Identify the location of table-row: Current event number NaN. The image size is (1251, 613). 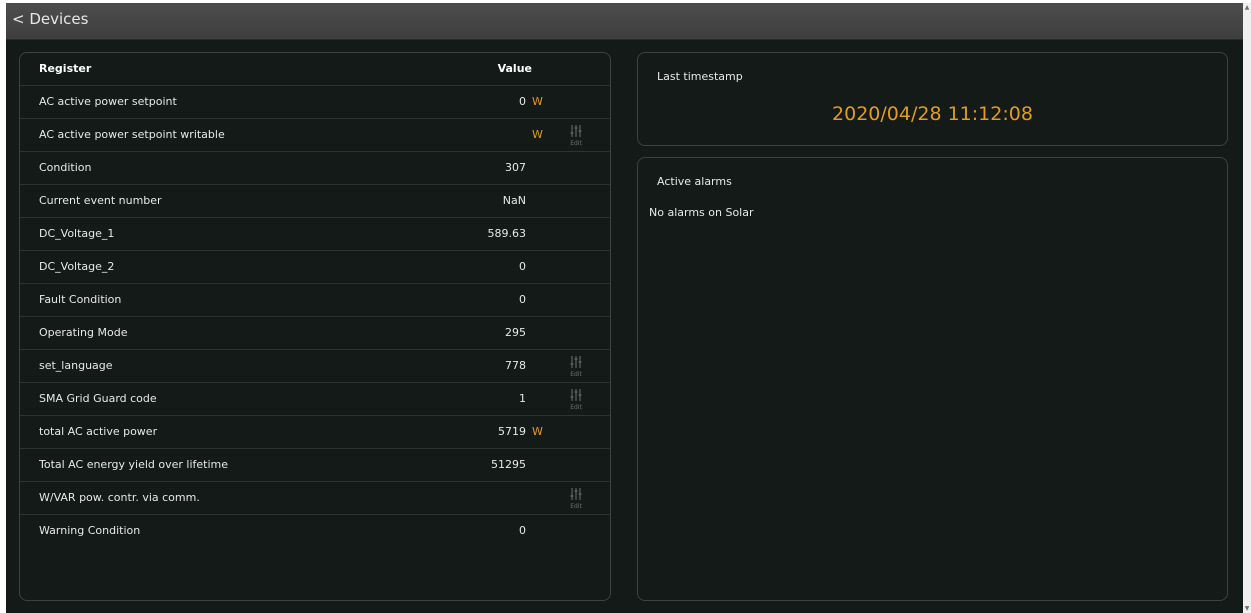
(315, 201).